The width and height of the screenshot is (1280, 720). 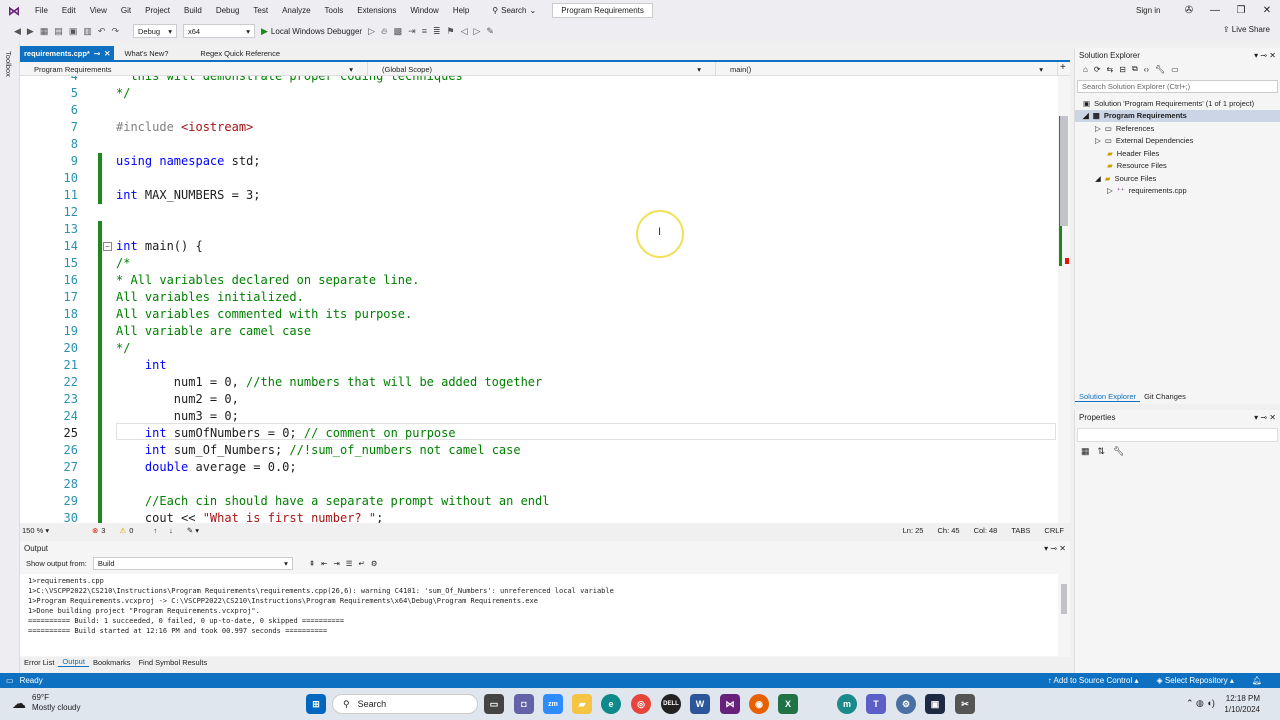 I want to click on code-line: 9 using namespace std;, so click(x=539, y=161).